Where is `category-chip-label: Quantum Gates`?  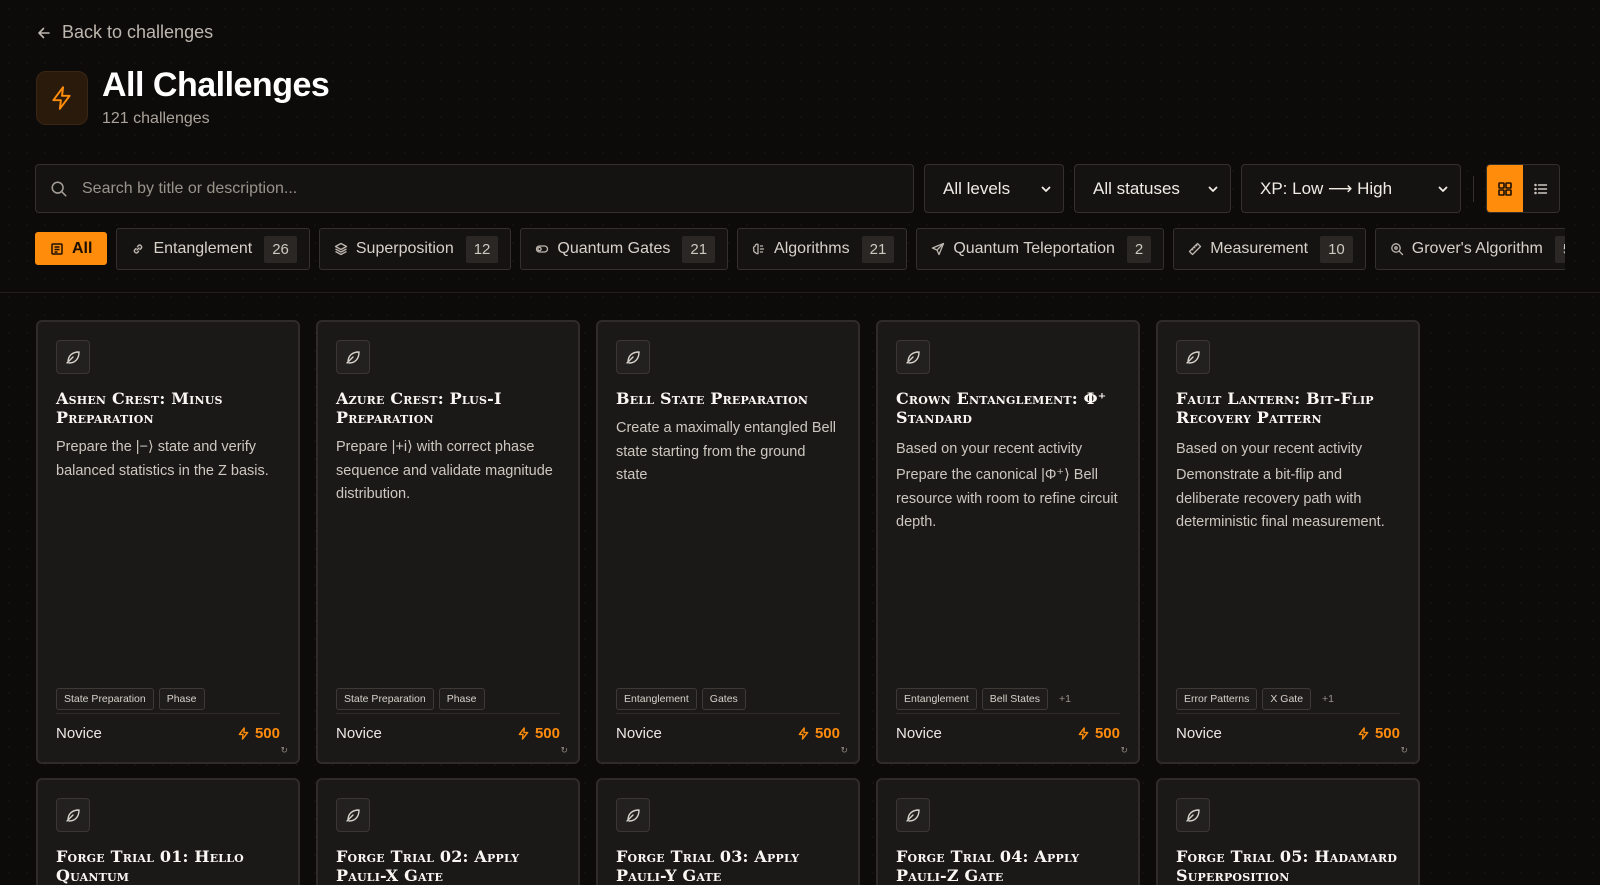
category-chip-label: Quantum Gates is located at coordinates (614, 248).